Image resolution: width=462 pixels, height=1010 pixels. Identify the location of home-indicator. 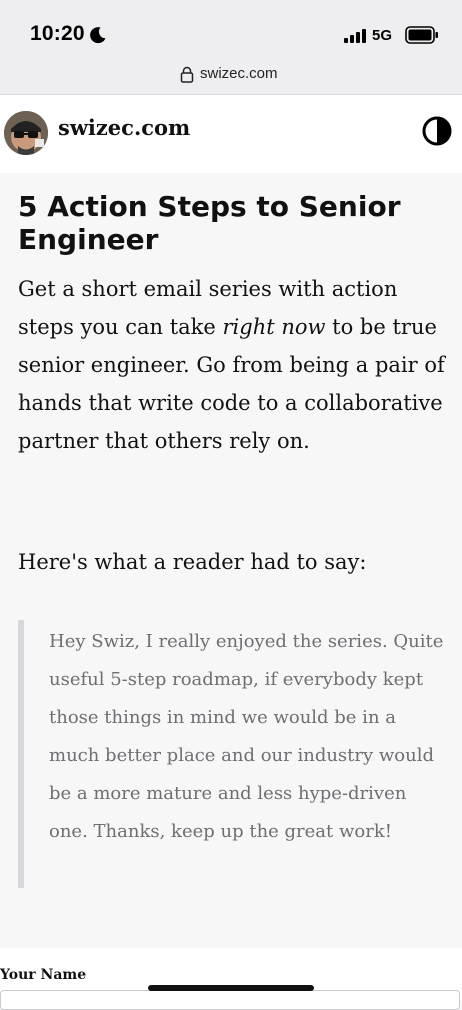
(231, 988).